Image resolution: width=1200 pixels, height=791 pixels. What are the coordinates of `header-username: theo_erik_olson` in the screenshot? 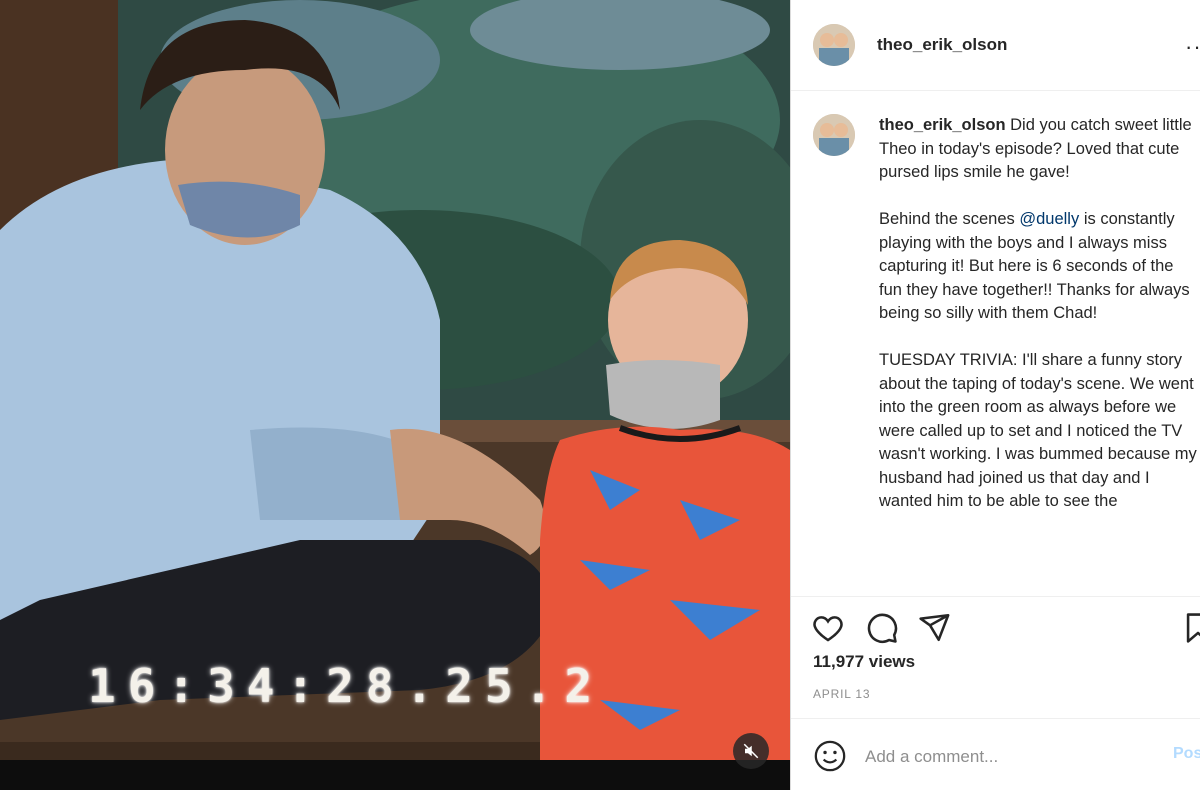 It's located at (942, 45).